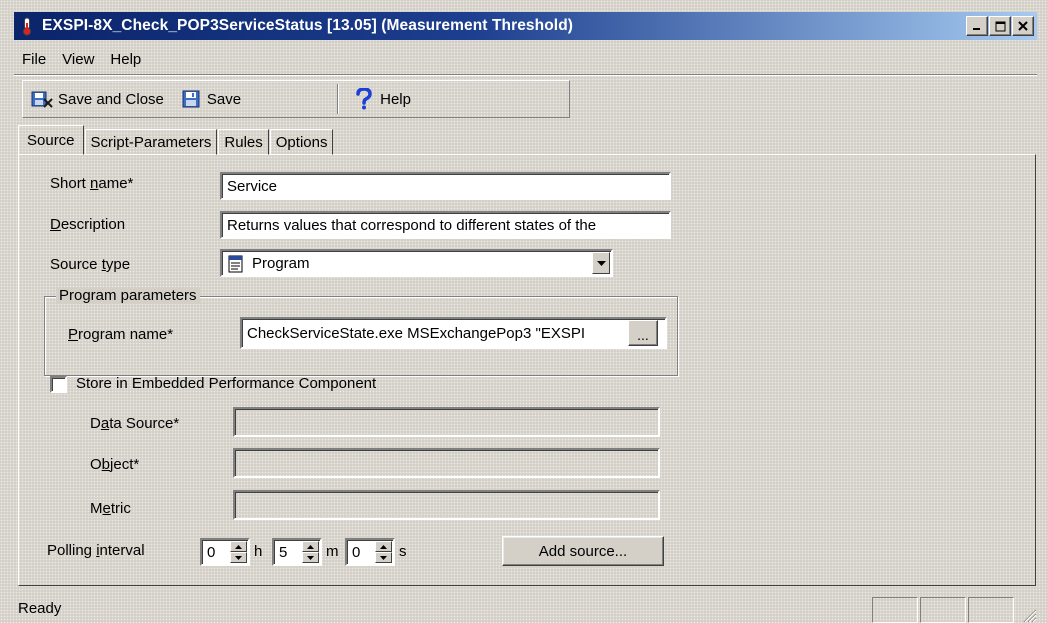  I want to click on object-label-a: O, so click(96, 464).